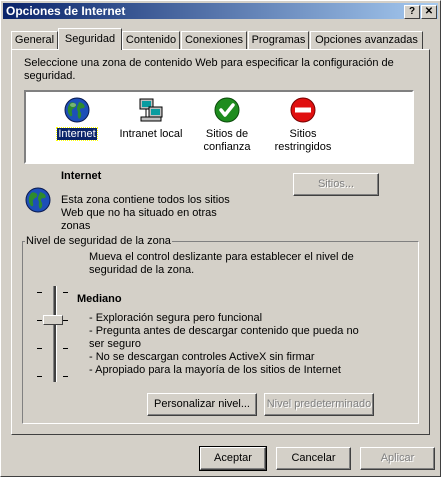 This screenshot has height=477, width=441. I want to click on zone-trusted-sites-label: Sitios de confianza, so click(227, 141).